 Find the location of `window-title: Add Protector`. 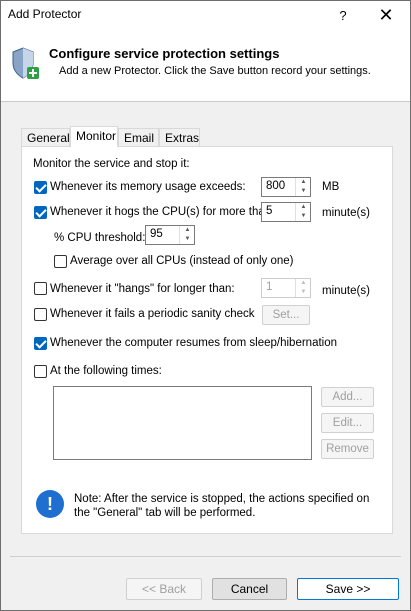

window-title: Add Protector is located at coordinates (45, 14).